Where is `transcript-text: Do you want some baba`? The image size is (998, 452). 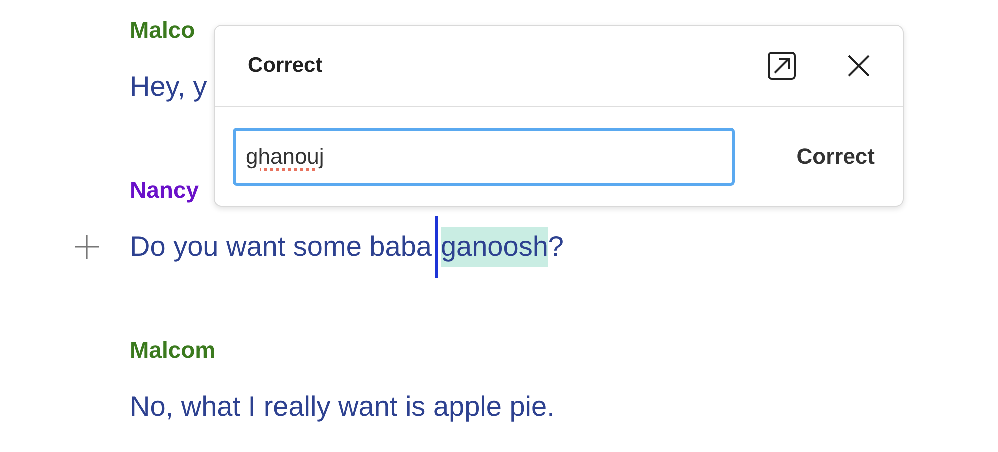 transcript-text: Do you want some baba is located at coordinates (281, 247).